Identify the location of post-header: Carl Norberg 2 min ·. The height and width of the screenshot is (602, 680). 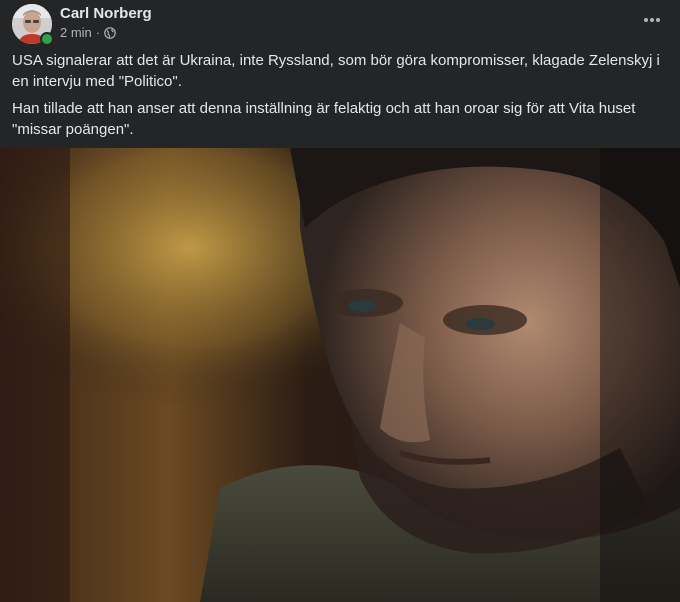
(340, 25).